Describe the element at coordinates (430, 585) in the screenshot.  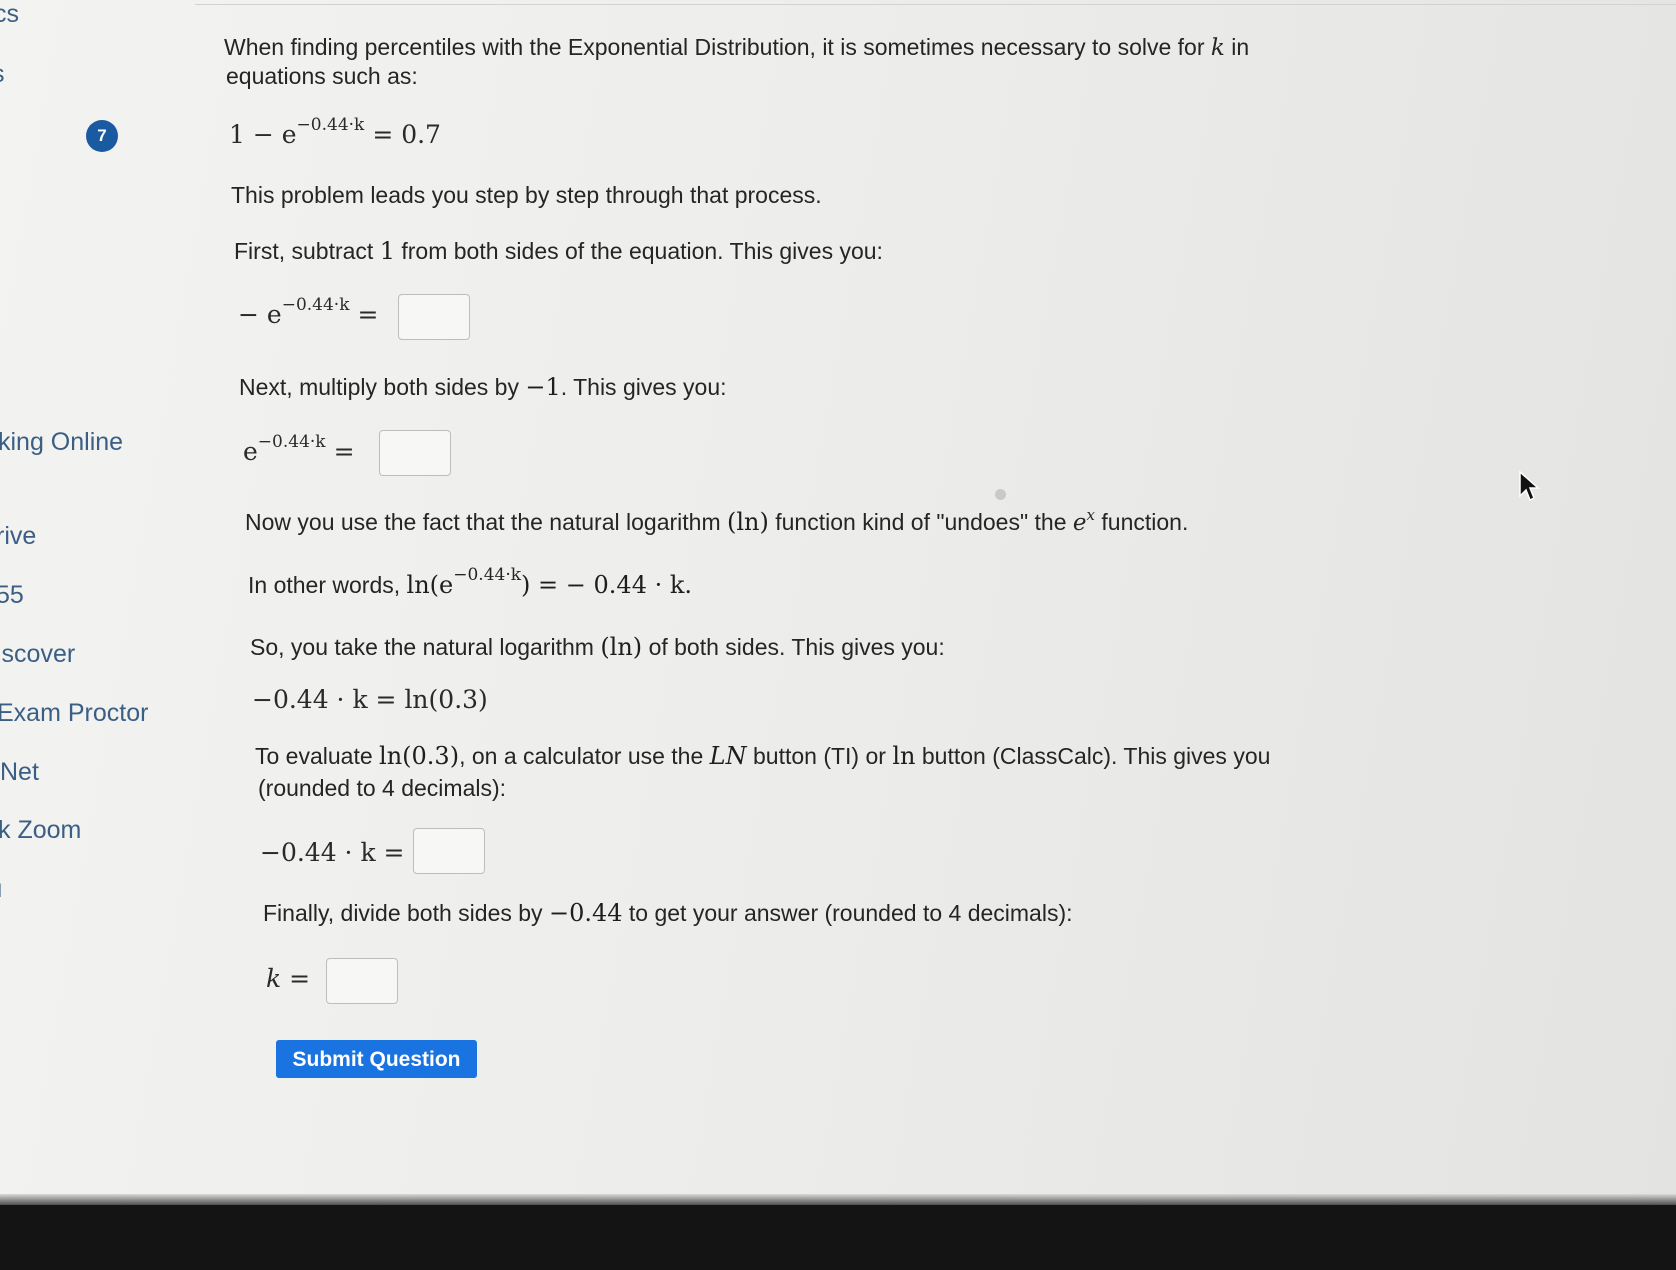
I see `other-words-ln: ln(e` at that location.